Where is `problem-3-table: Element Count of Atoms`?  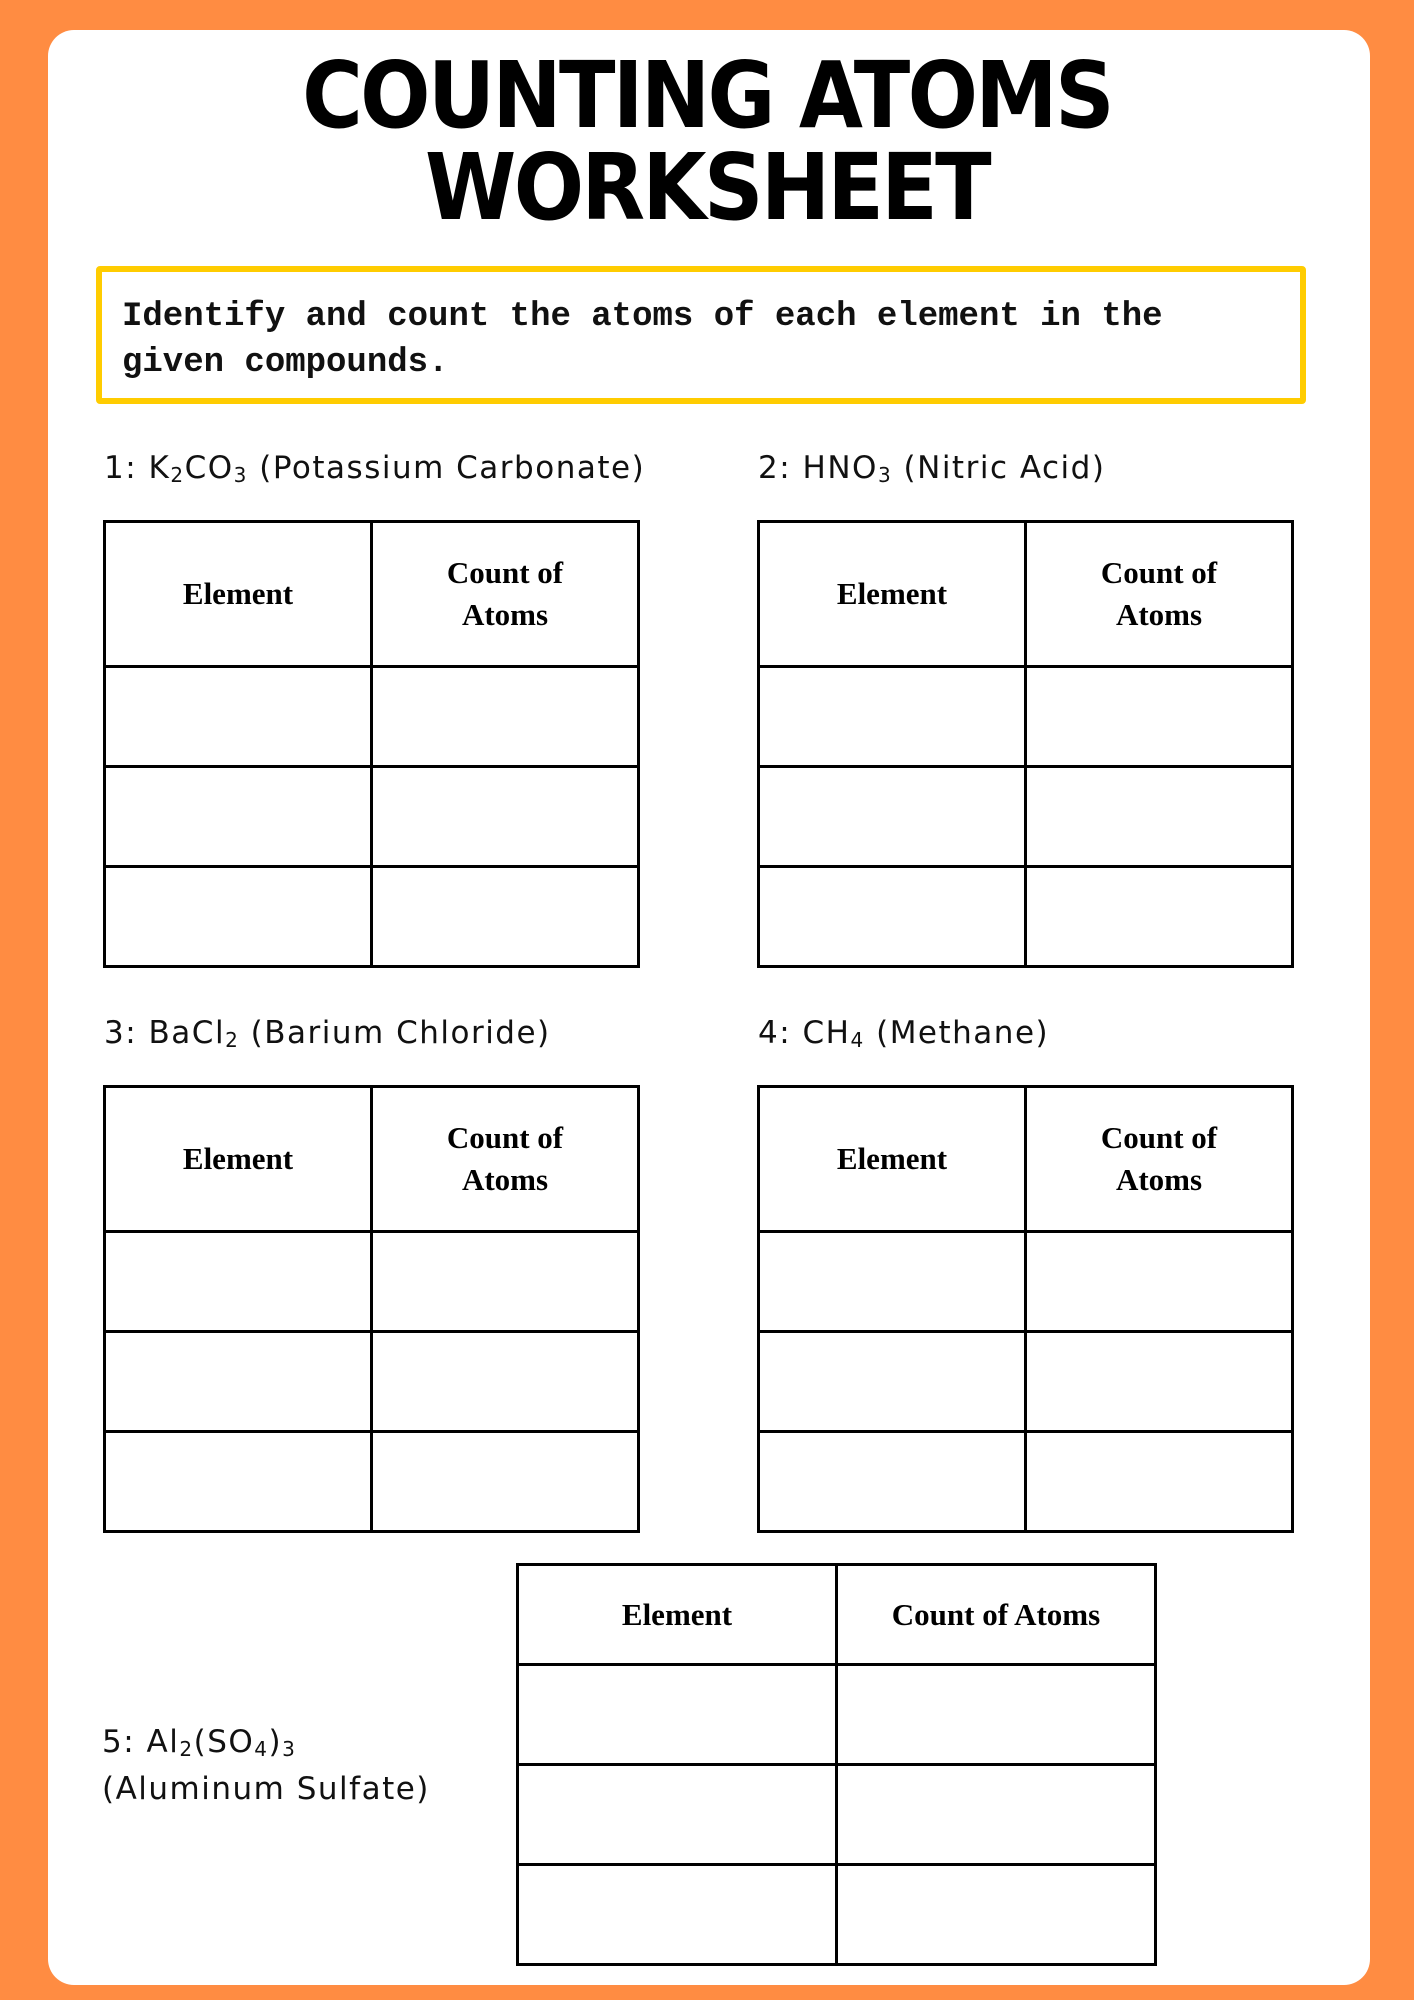 problem-3-table: Element Count of Atoms is located at coordinates (371, 1309).